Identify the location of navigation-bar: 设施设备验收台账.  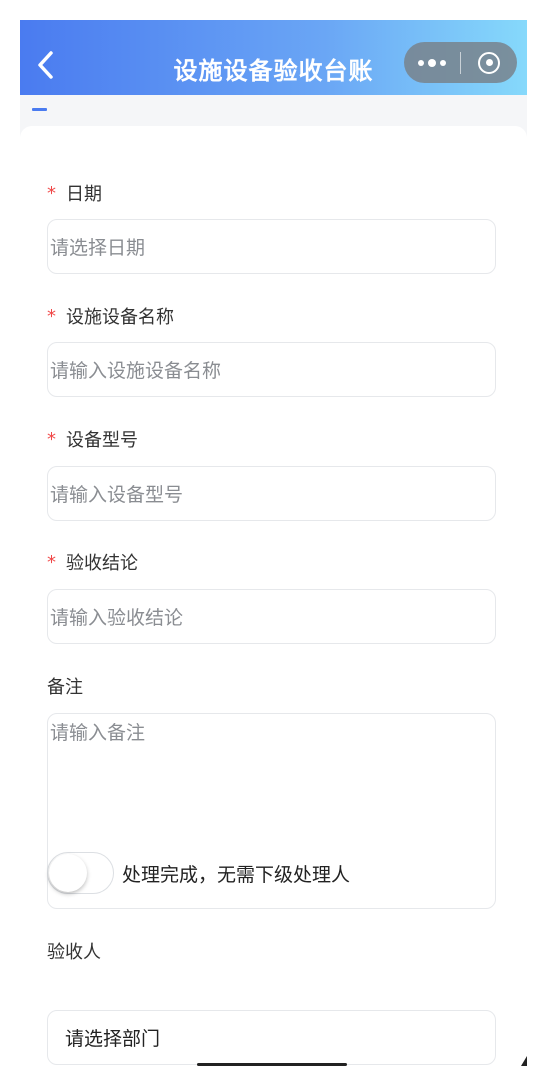
(273, 57).